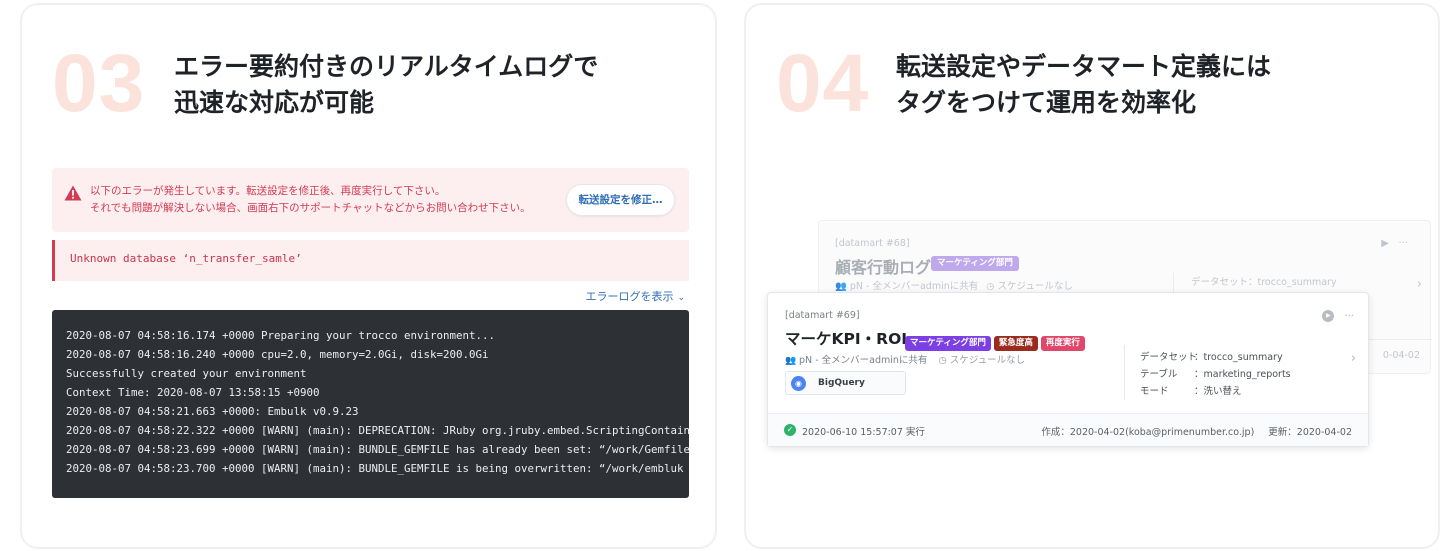 The image size is (1443, 551). What do you see at coordinates (186, 258) in the screenshot?
I see `error-message: Unknown database ‘n_transfer_samle’` at bounding box center [186, 258].